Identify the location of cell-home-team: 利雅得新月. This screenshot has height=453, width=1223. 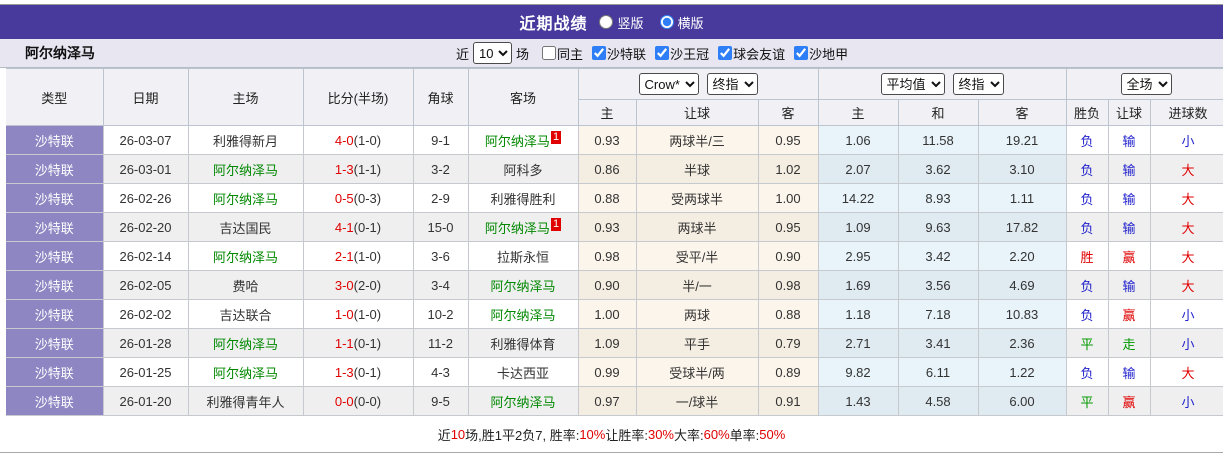
(245, 140).